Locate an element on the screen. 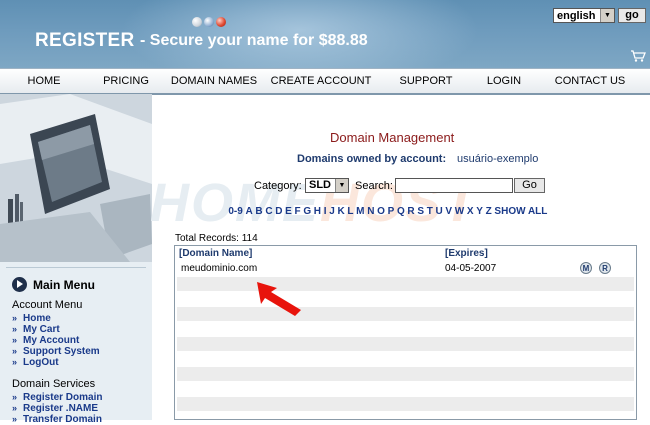 The width and height of the screenshot is (650, 425). account-username: usuário-exemplo is located at coordinates (498, 159).